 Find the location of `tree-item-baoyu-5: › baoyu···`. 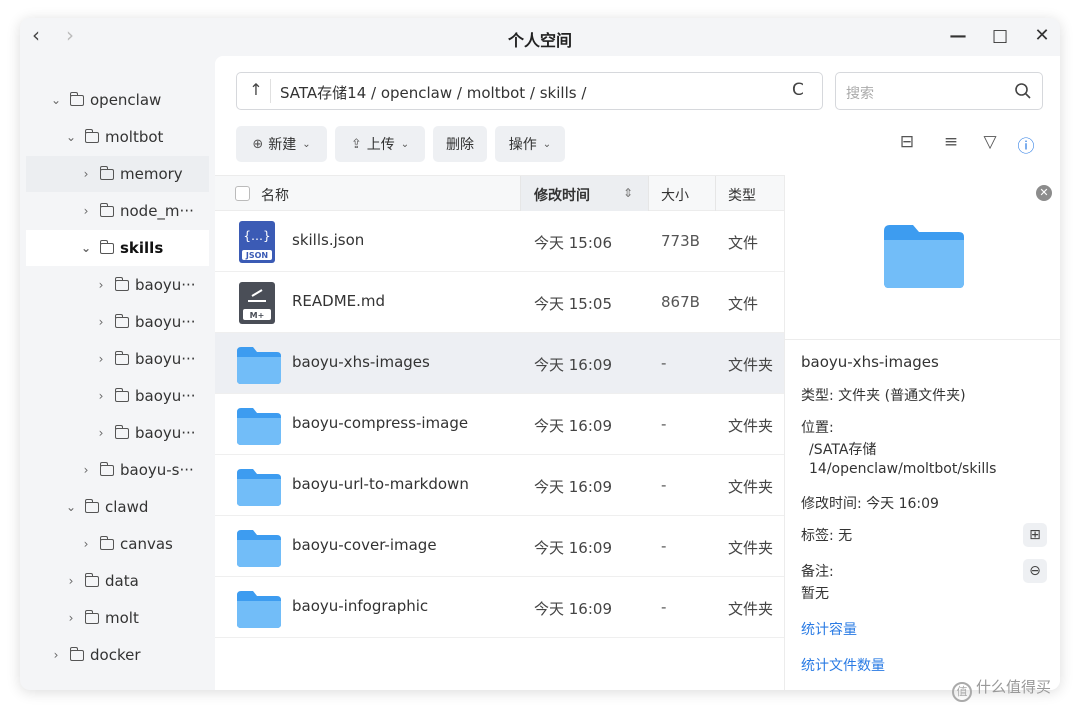

tree-item-baoyu-5: › baoyu··· is located at coordinates (153, 433).